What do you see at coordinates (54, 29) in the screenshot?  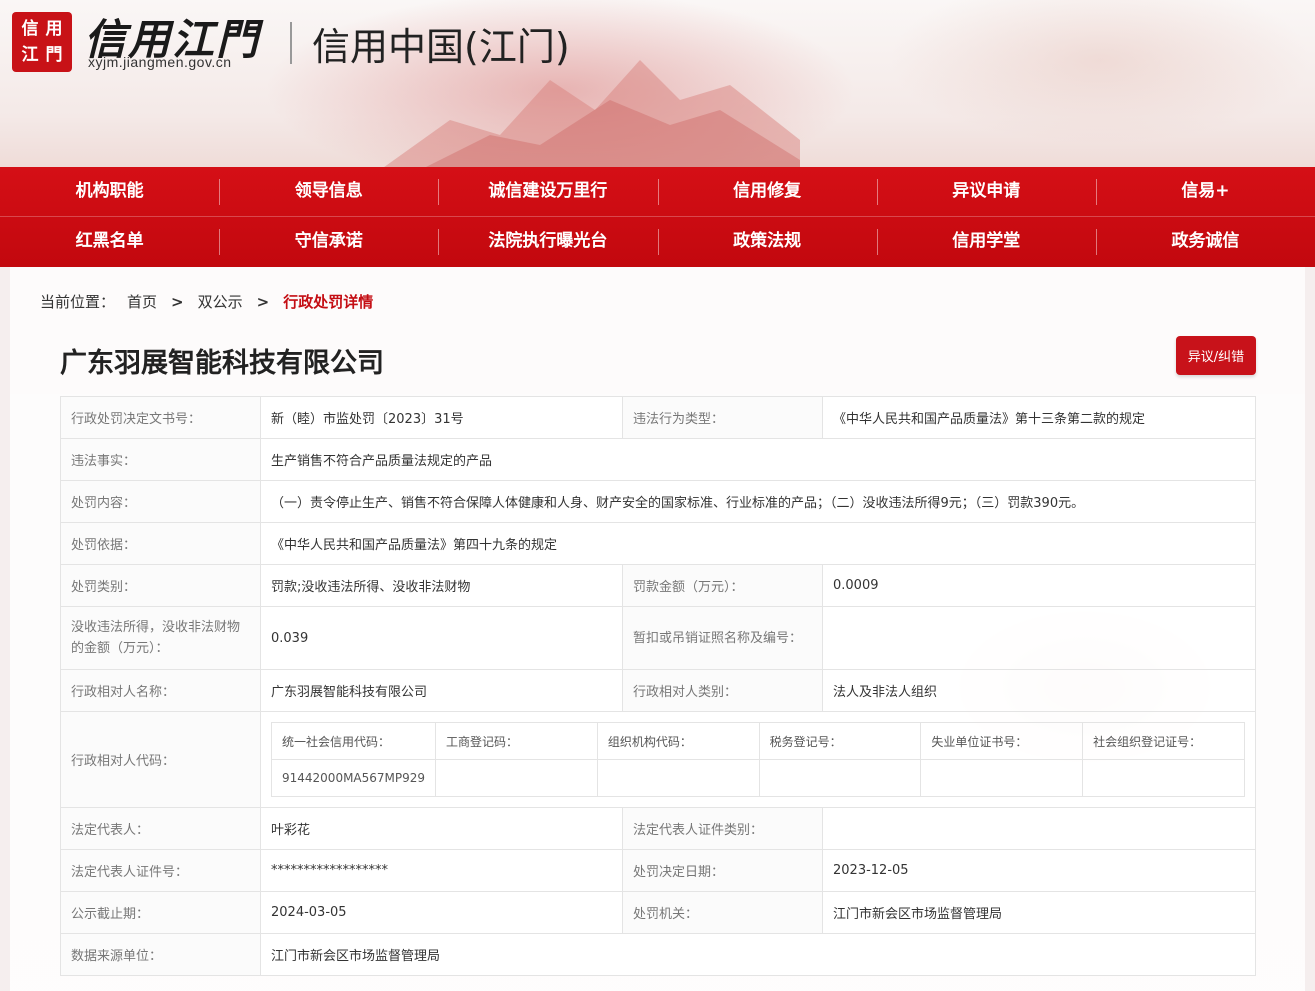 I see `seal-char: 用` at bounding box center [54, 29].